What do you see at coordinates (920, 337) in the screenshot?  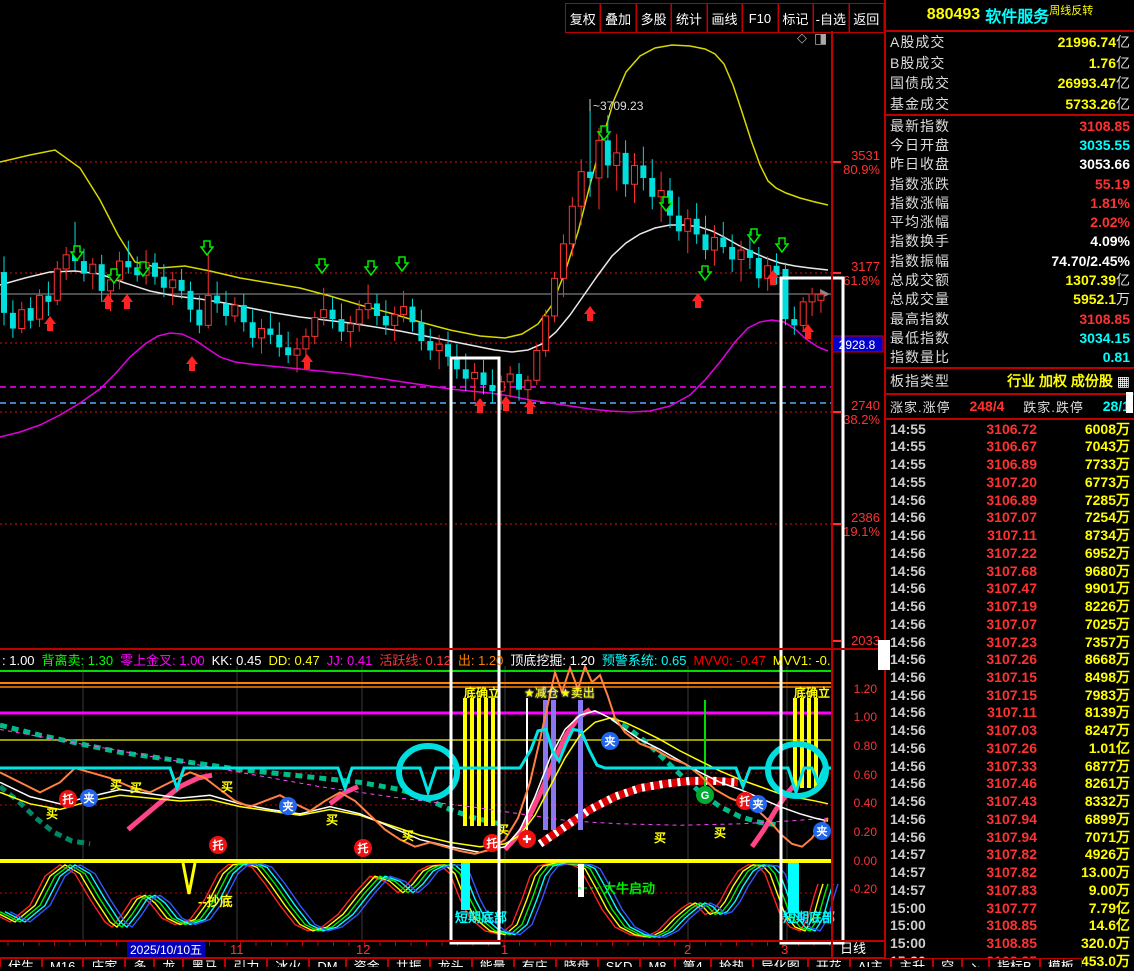 I see `quote-row-label: 最低指数` at bounding box center [920, 337].